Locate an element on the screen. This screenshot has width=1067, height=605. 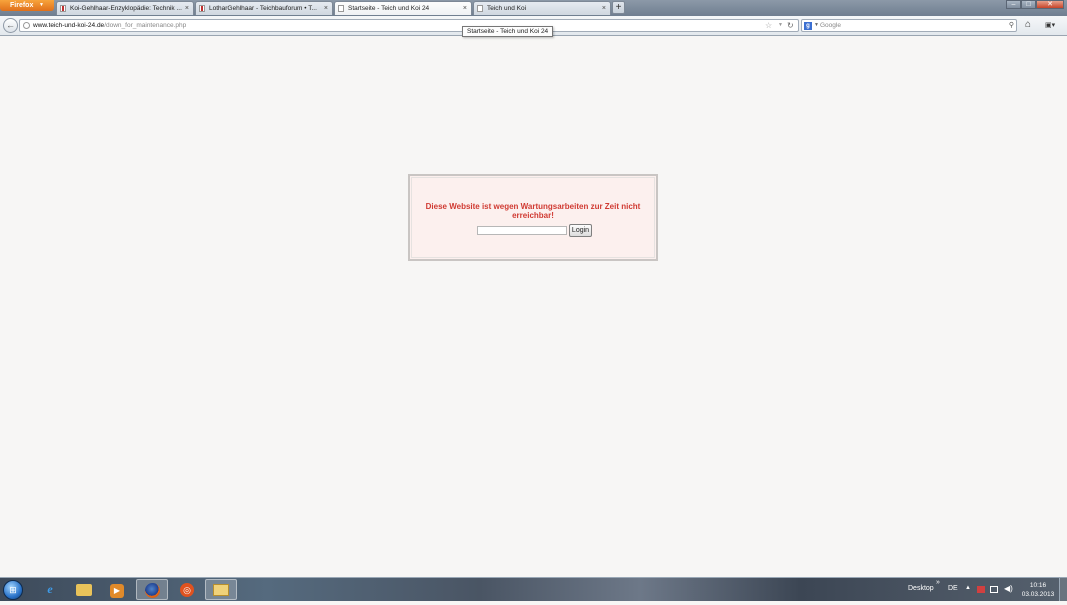
windows-start-icon: ⊞ is located at coordinates (13, 590).